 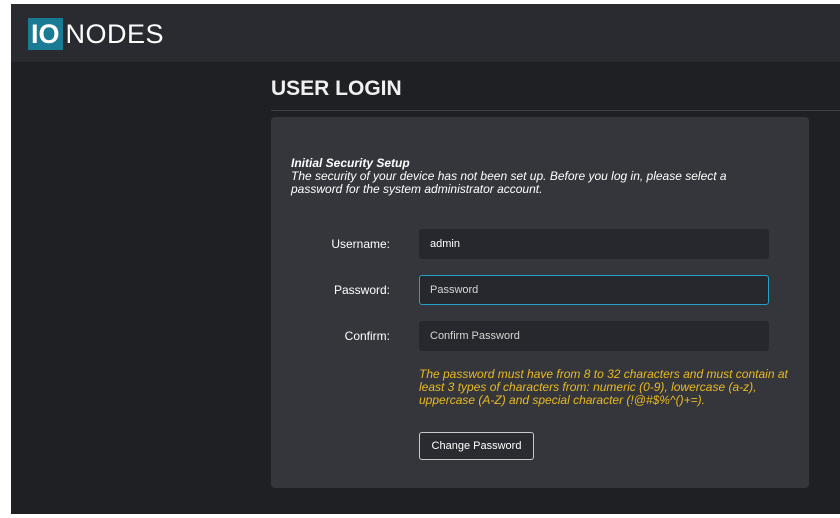 I want to click on username-label: Username:, so click(x=360, y=244).